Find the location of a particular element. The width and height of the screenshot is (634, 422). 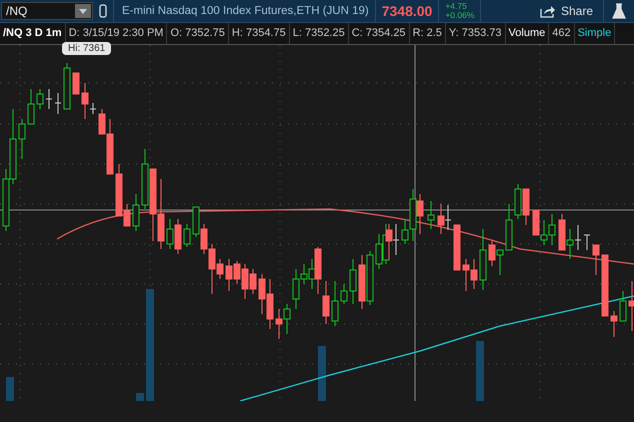

study-label: Simple is located at coordinates (595, 33).